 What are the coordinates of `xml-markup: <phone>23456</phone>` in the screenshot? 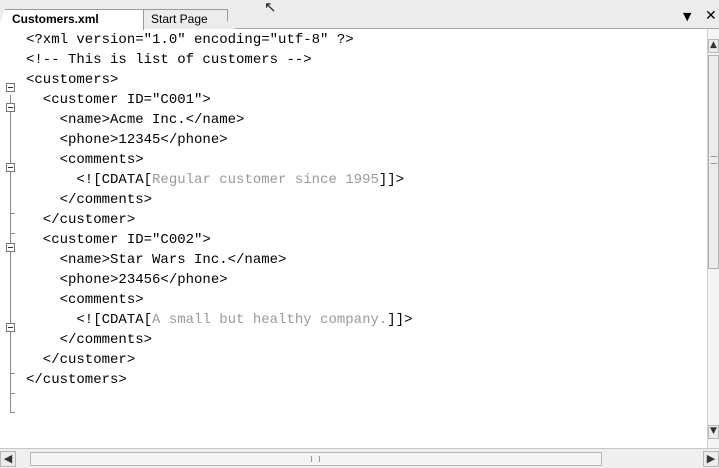 It's located at (127, 280).